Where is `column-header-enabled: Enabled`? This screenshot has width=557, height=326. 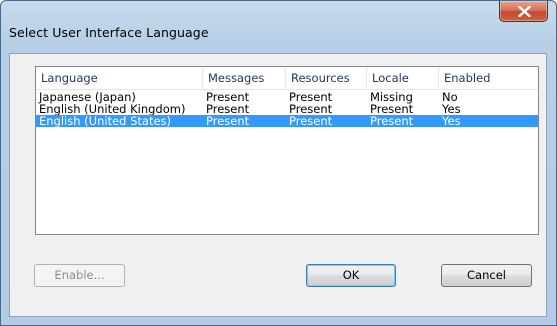 column-header-enabled: Enabled is located at coordinates (488, 78).